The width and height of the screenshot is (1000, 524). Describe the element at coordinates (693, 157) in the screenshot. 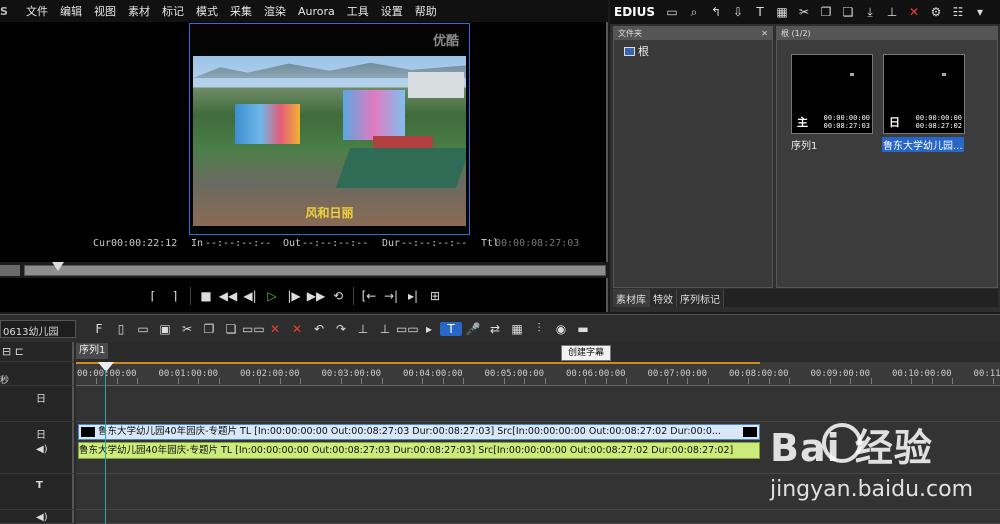

I see `folder-pane: 文件夹 ✕ 根` at that location.